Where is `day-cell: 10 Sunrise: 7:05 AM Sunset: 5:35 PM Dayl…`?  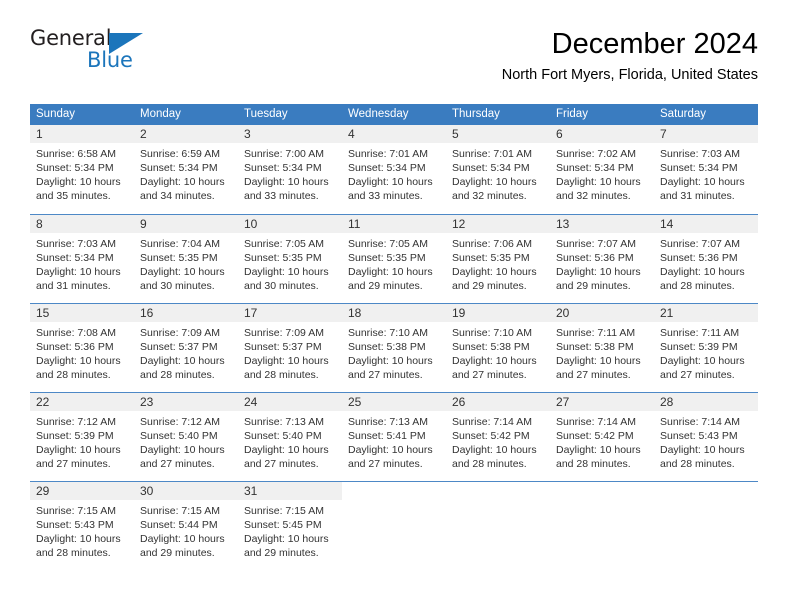 day-cell: 10 Sunrise: 7:05 AM Sunset: 5:35 PM Dayl… is located at coordinates (290, 259).